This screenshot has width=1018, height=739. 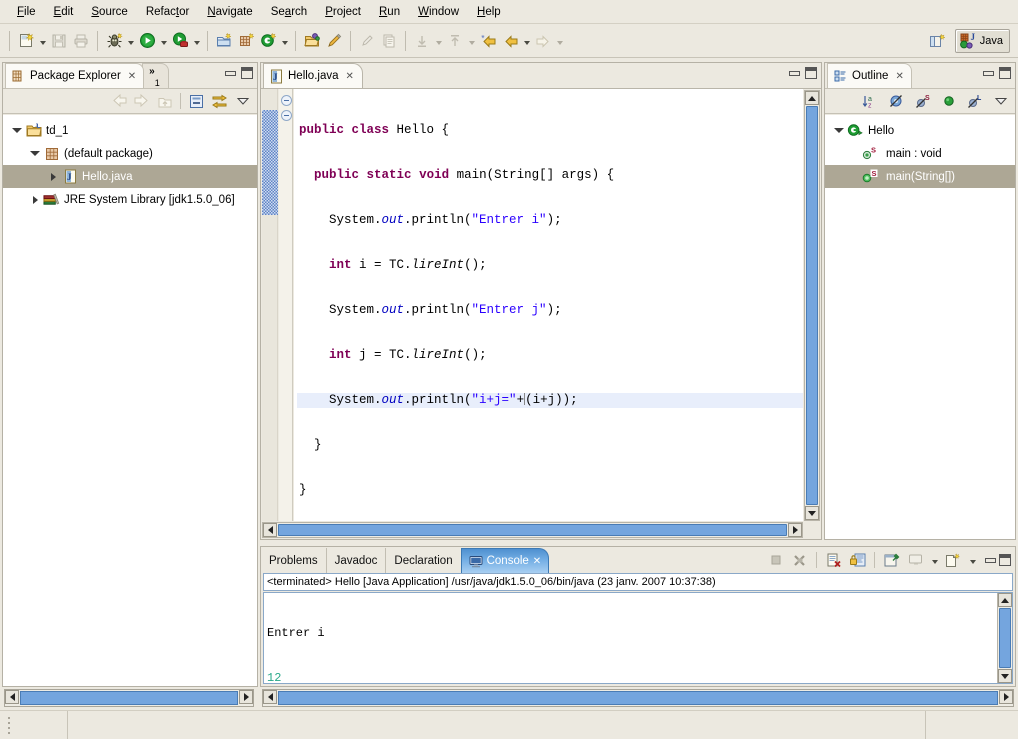 I want to click on debug-bug-icon, so click(x=114, y=41).